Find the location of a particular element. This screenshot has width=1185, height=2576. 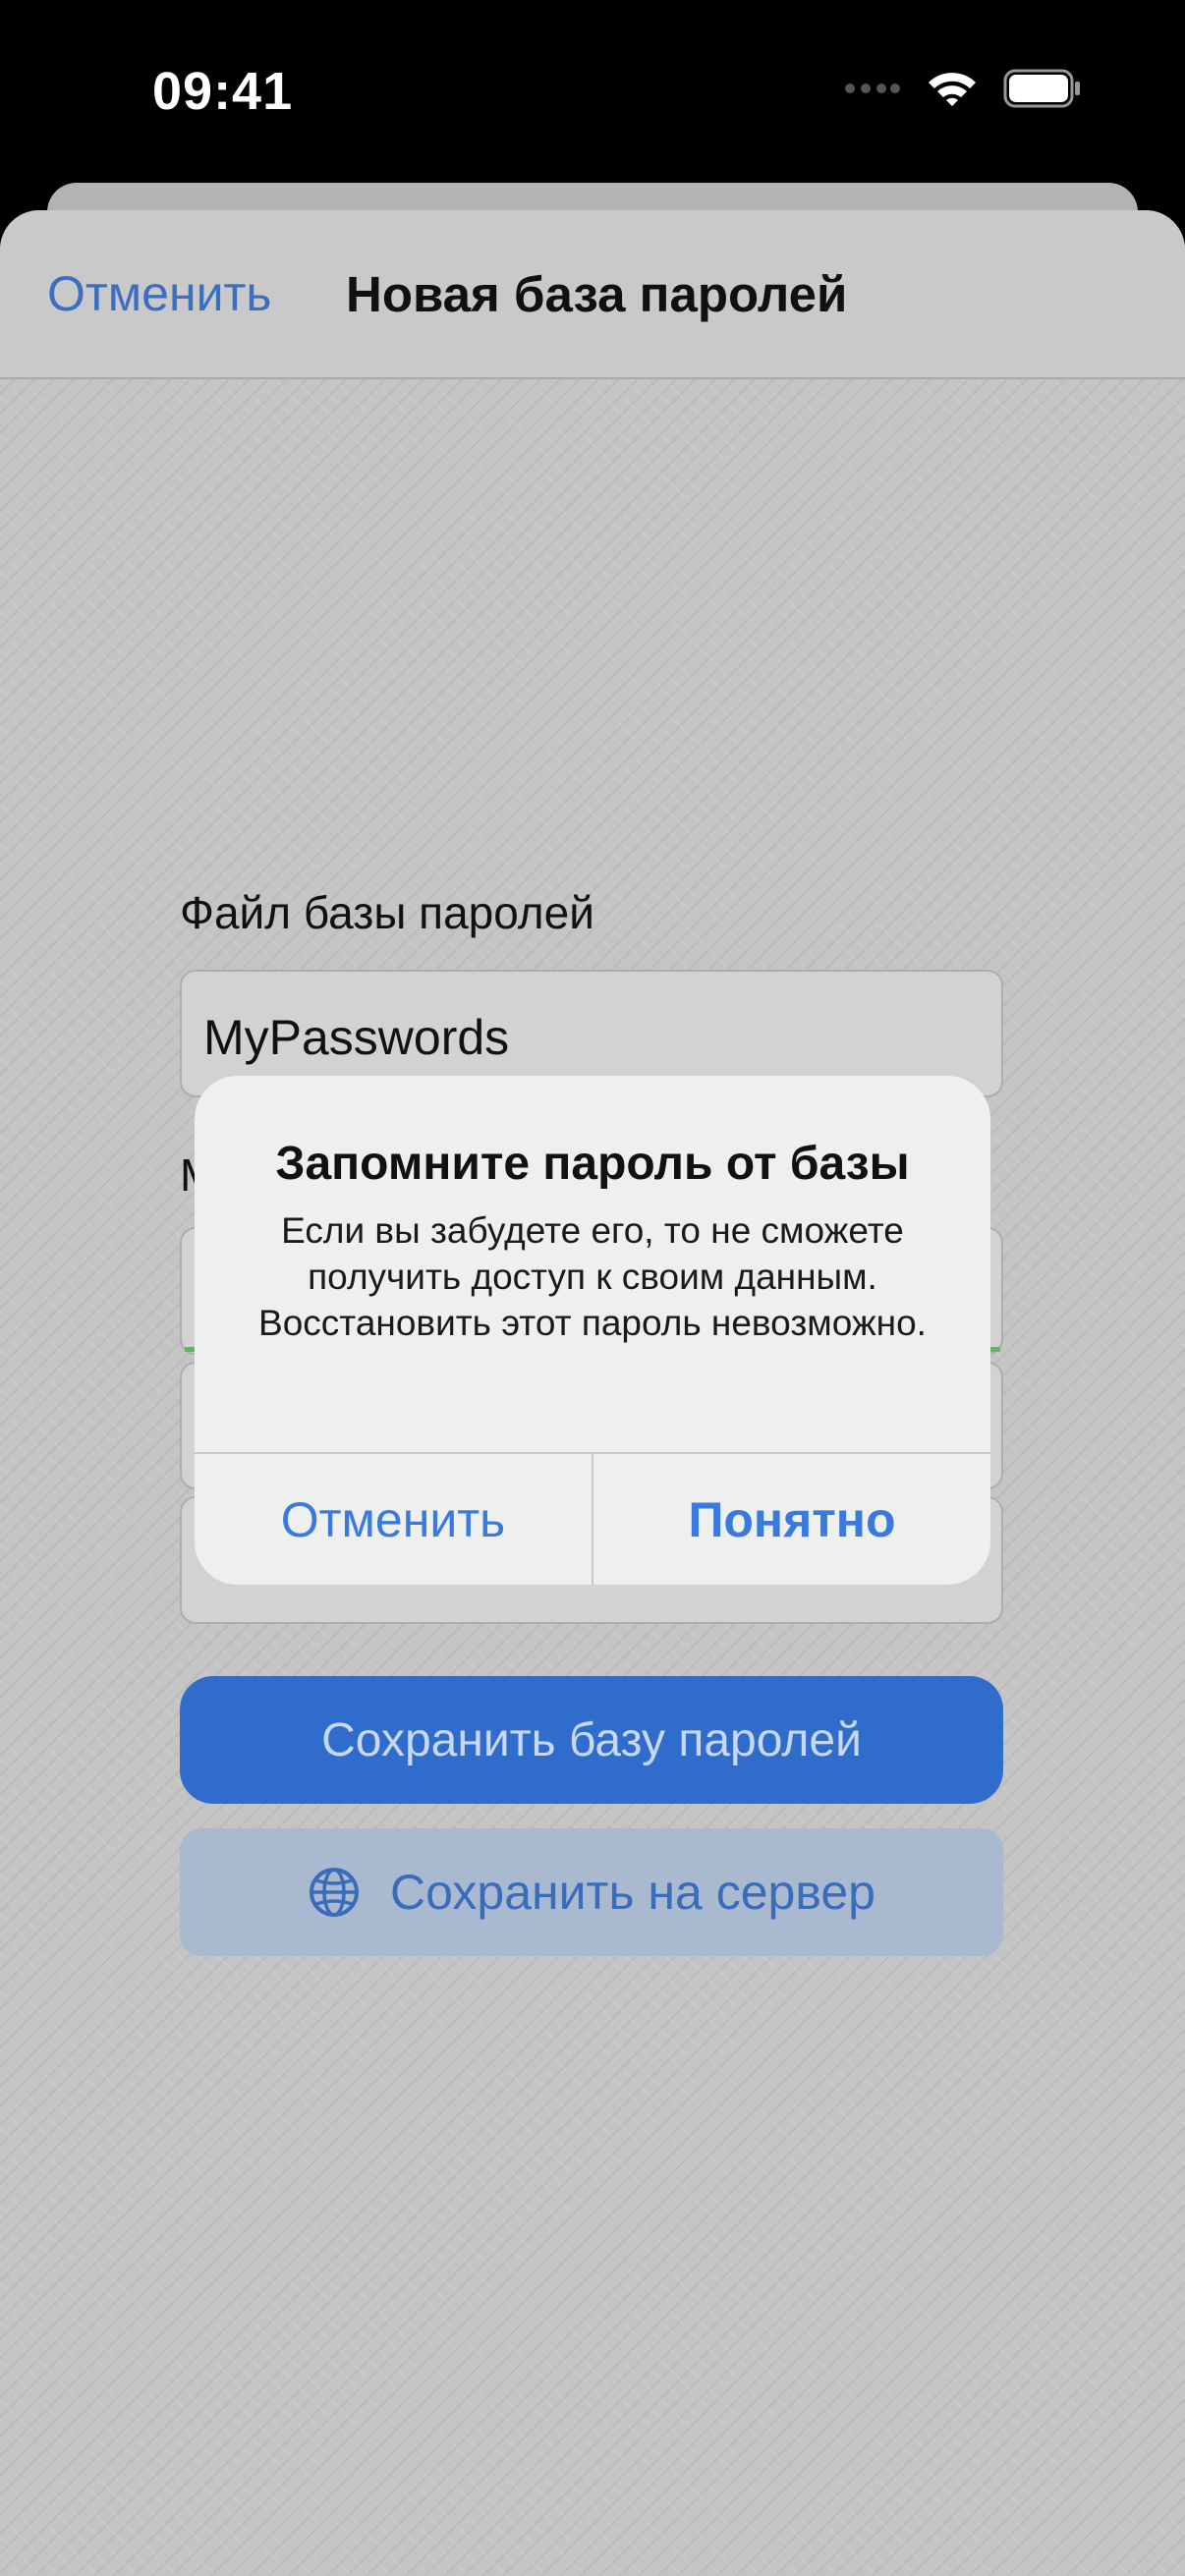

file-name-label: Файл базы паролей is located at coordinates (387, 912).